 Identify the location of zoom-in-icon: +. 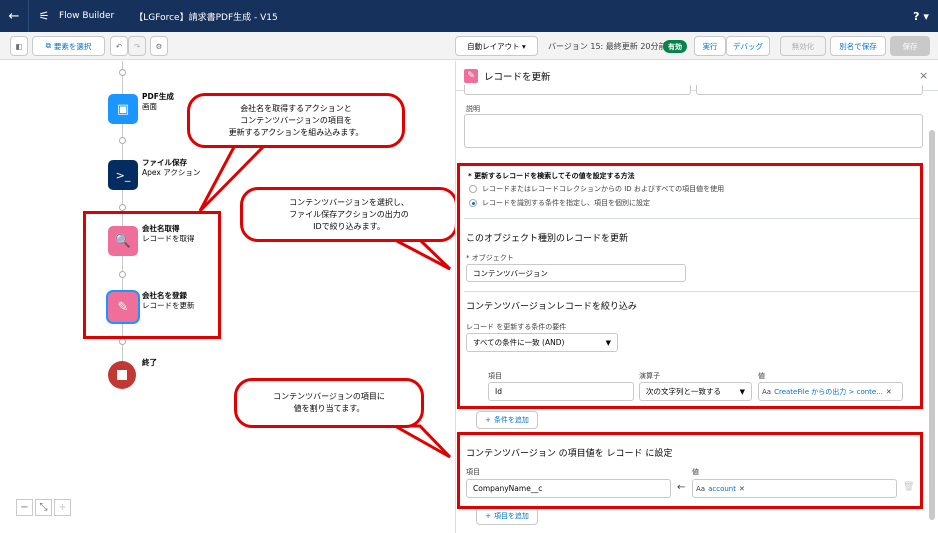
(62, 507).